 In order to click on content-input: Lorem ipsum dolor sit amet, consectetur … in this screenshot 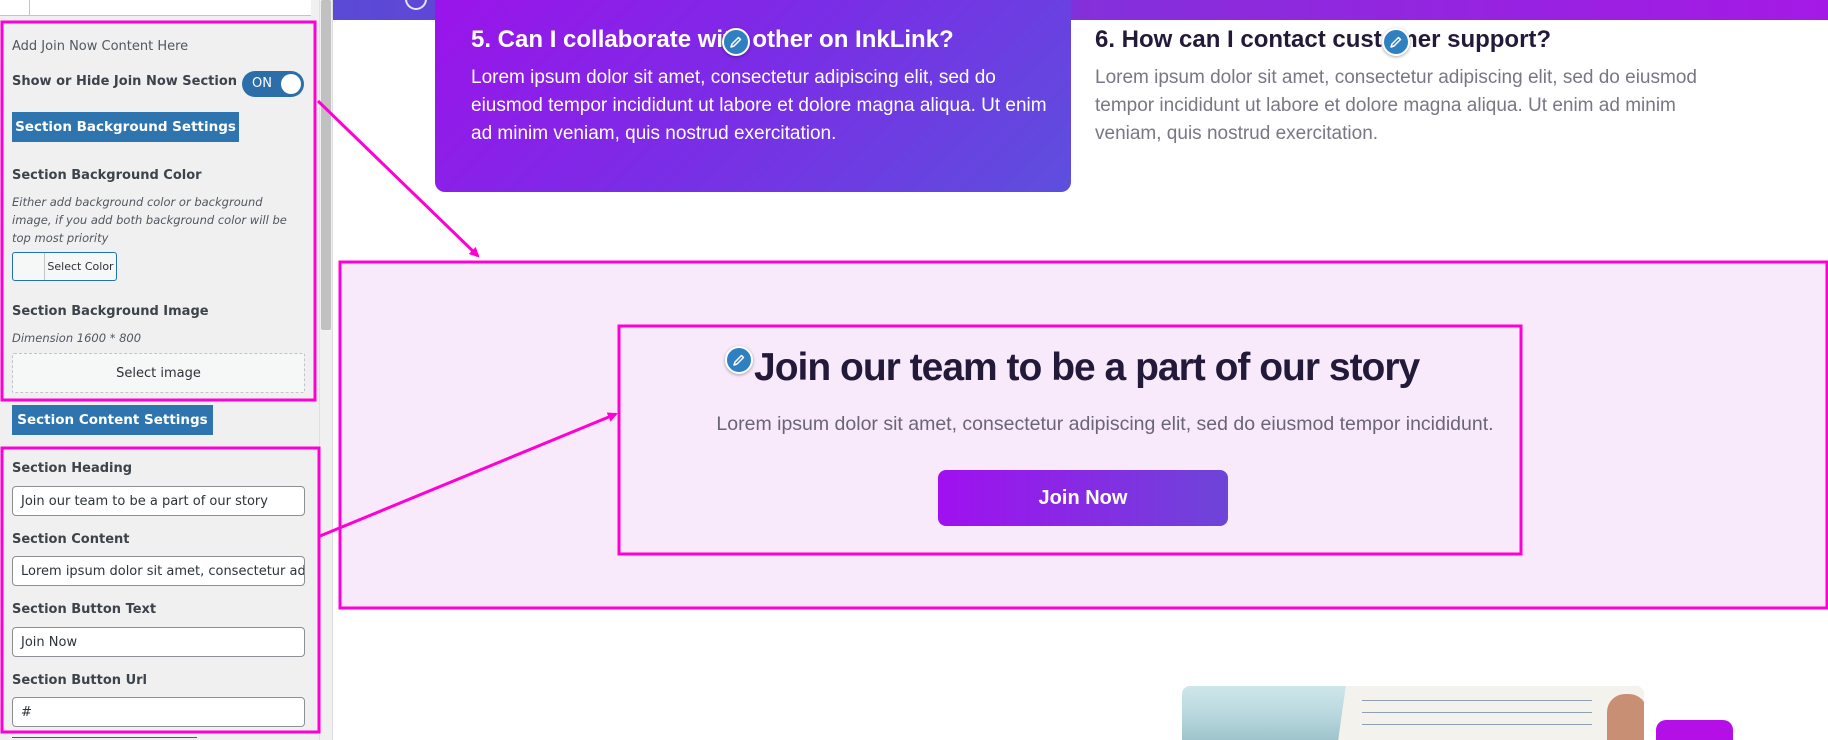, I will do `click(158, 571)`.